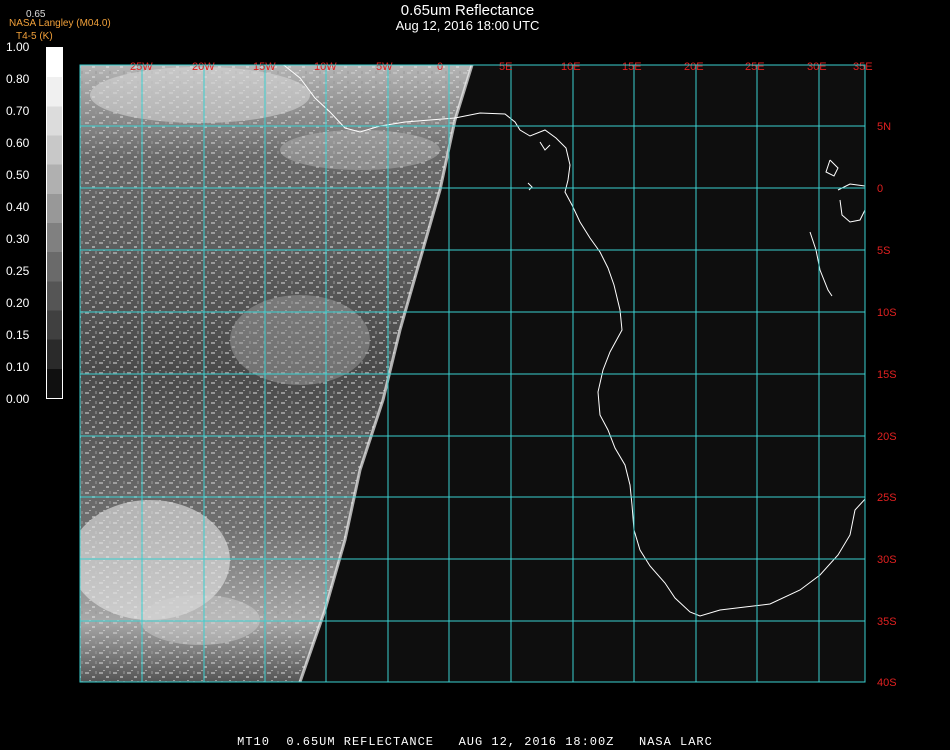 The image size is (950, 750). What do you see at coordinates (141, 67) in the screenshot?
I see `longitude-label: 25W` at bounding box center [141, 67].